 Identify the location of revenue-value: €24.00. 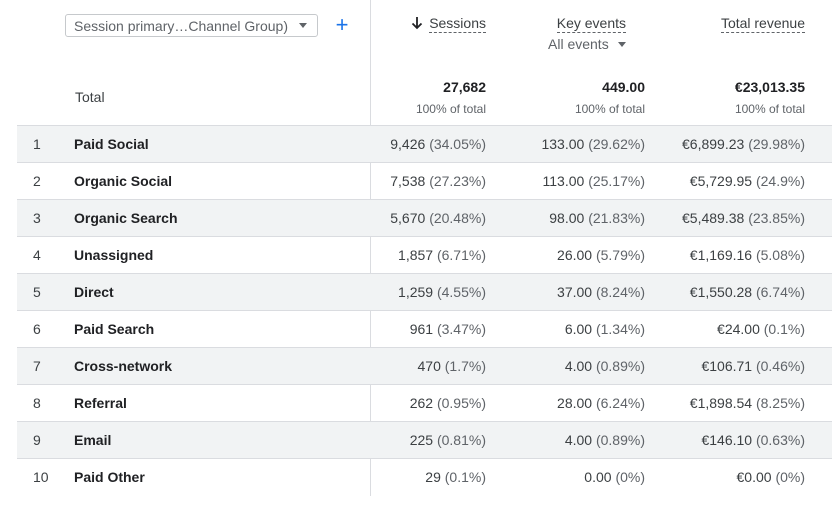
(738, 329).